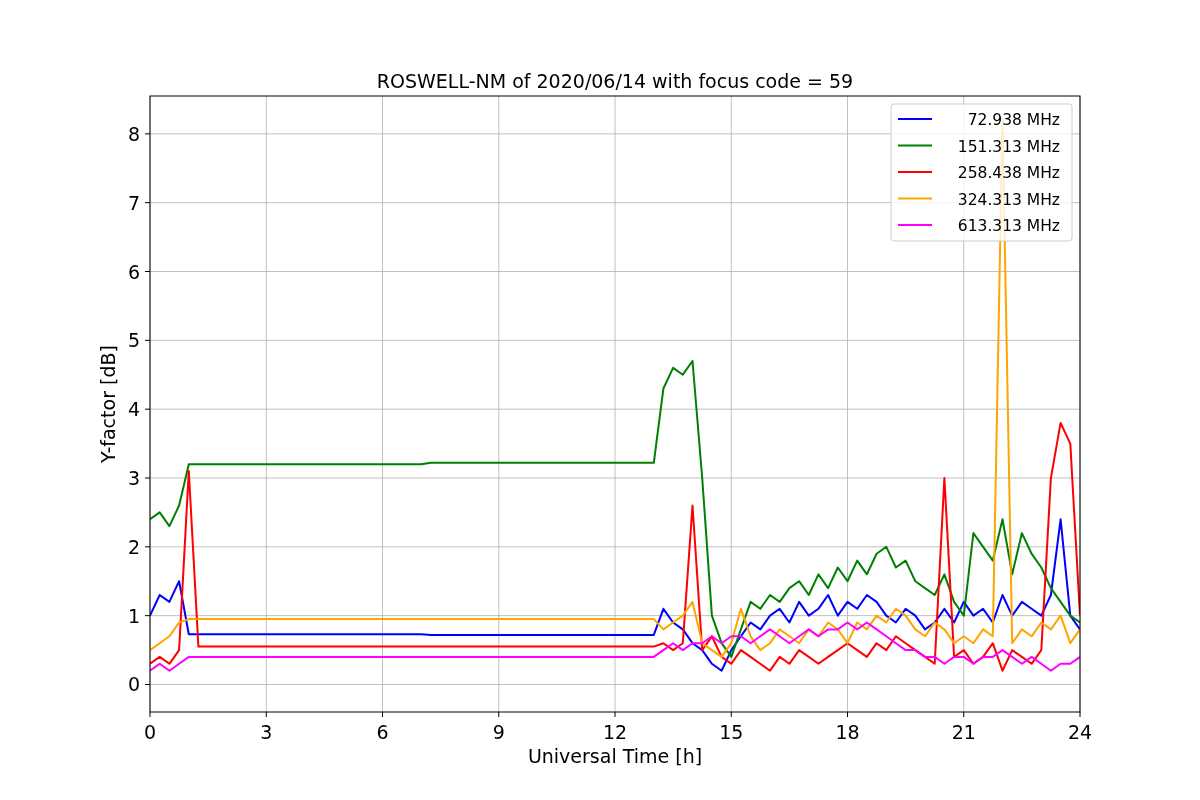  I want to click on y-tick-label: 4, so click(133, 409).